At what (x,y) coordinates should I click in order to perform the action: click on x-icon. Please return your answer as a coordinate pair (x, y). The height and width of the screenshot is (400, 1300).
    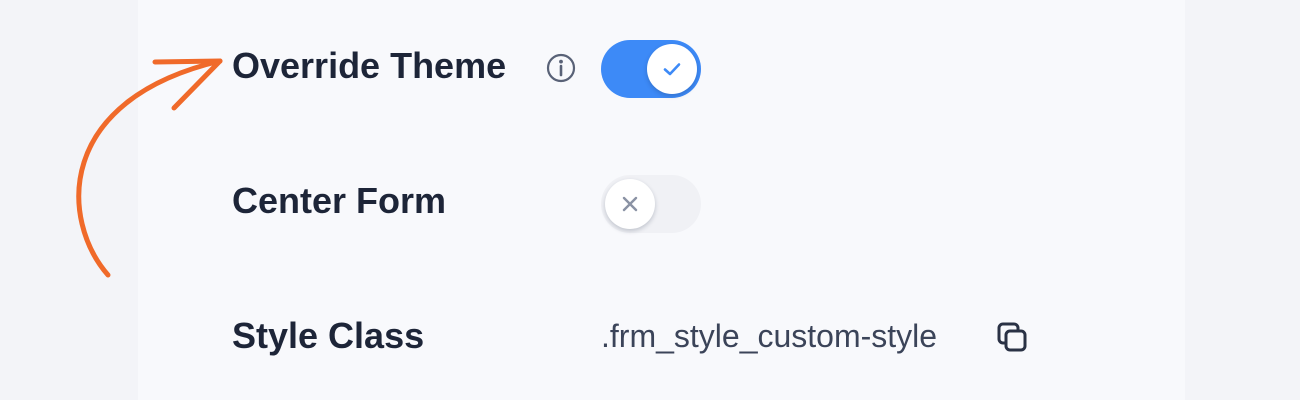
    Looking at the image, I should click on (630, 204).